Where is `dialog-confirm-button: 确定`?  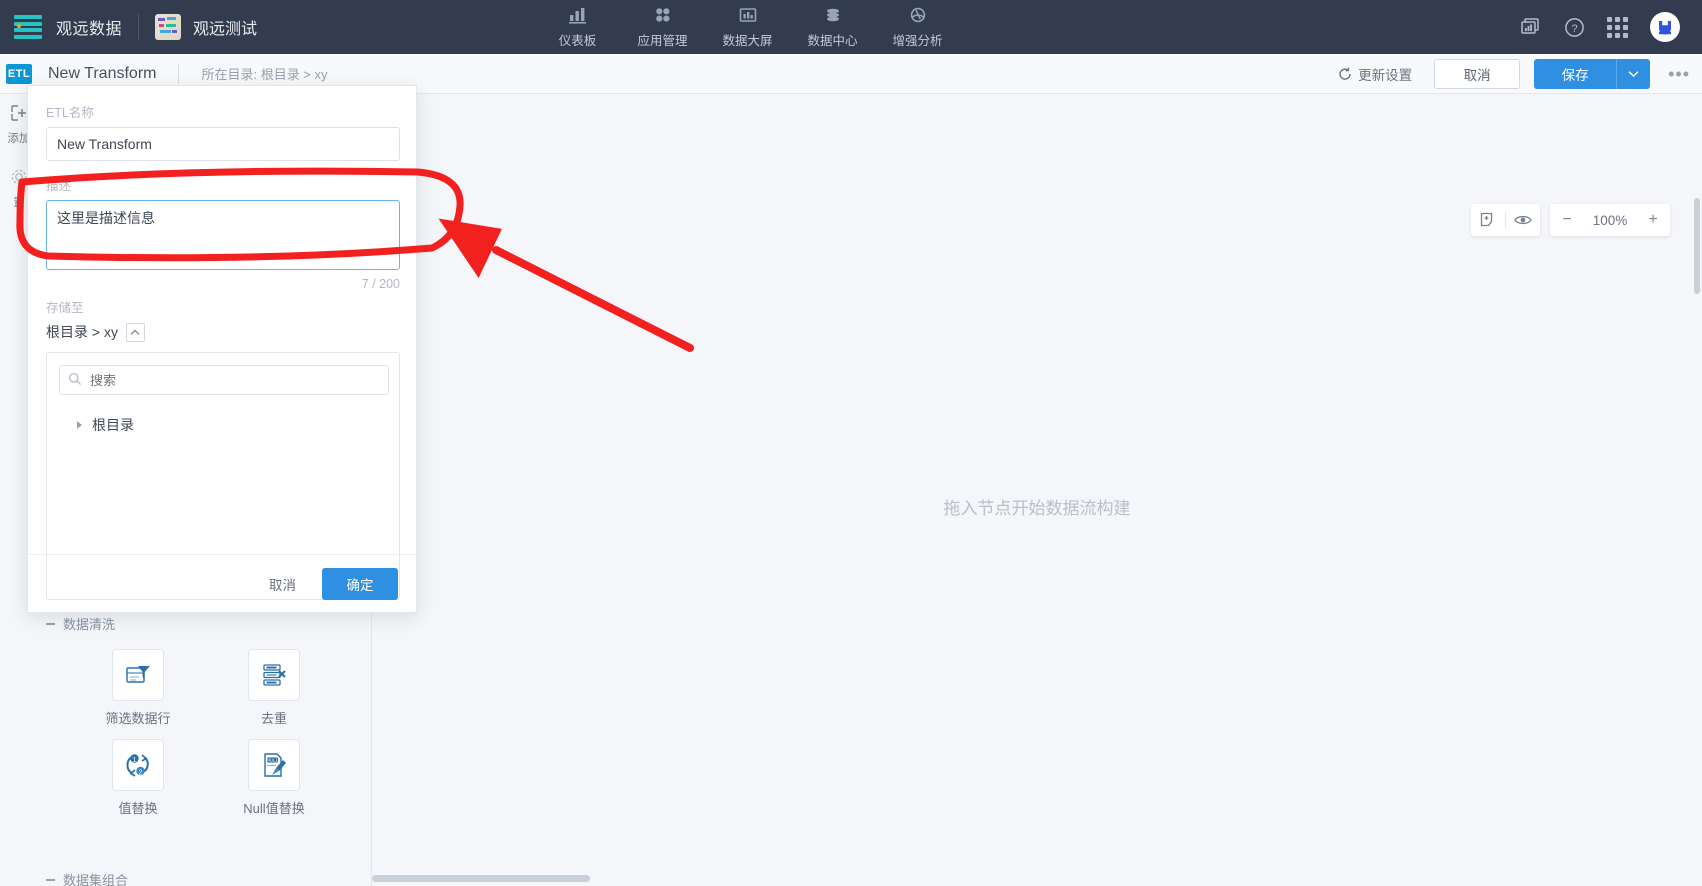
dialog-confirm-button: 确定 is located at coordinates (360, 583).